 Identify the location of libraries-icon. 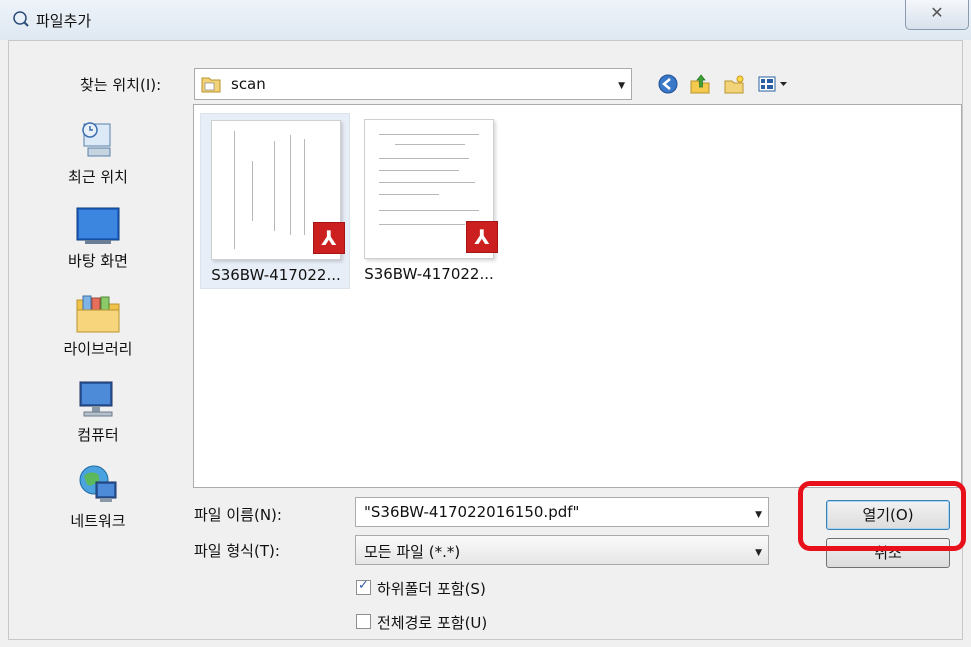
(98, 314).